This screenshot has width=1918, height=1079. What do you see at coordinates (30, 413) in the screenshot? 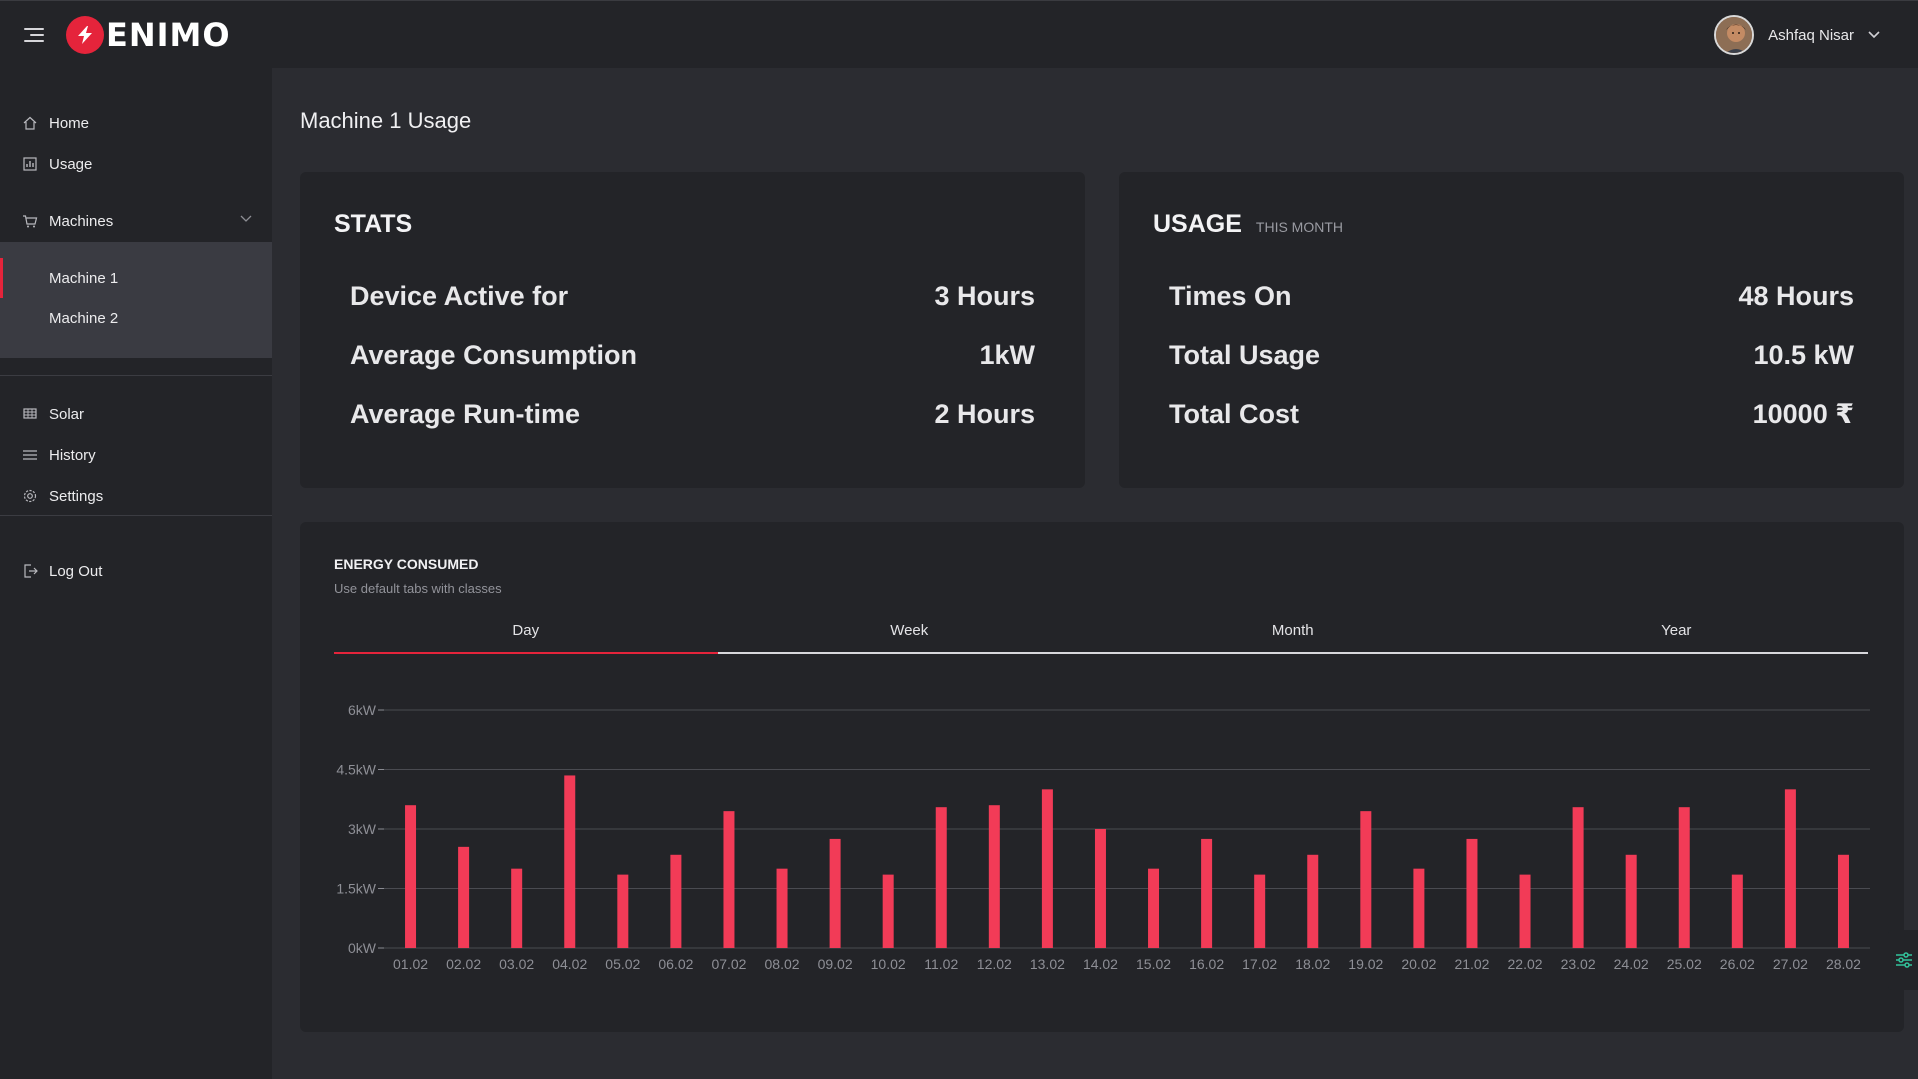
I see `solar-panel-icon` at bounding box center [30, 413].